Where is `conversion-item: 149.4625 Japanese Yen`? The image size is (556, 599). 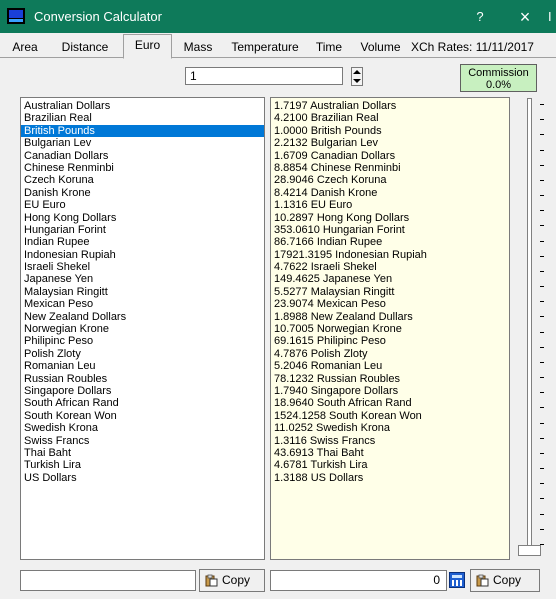
conversion-item: 149.4625 Japanese Yen is located at coordinates (333, 279).